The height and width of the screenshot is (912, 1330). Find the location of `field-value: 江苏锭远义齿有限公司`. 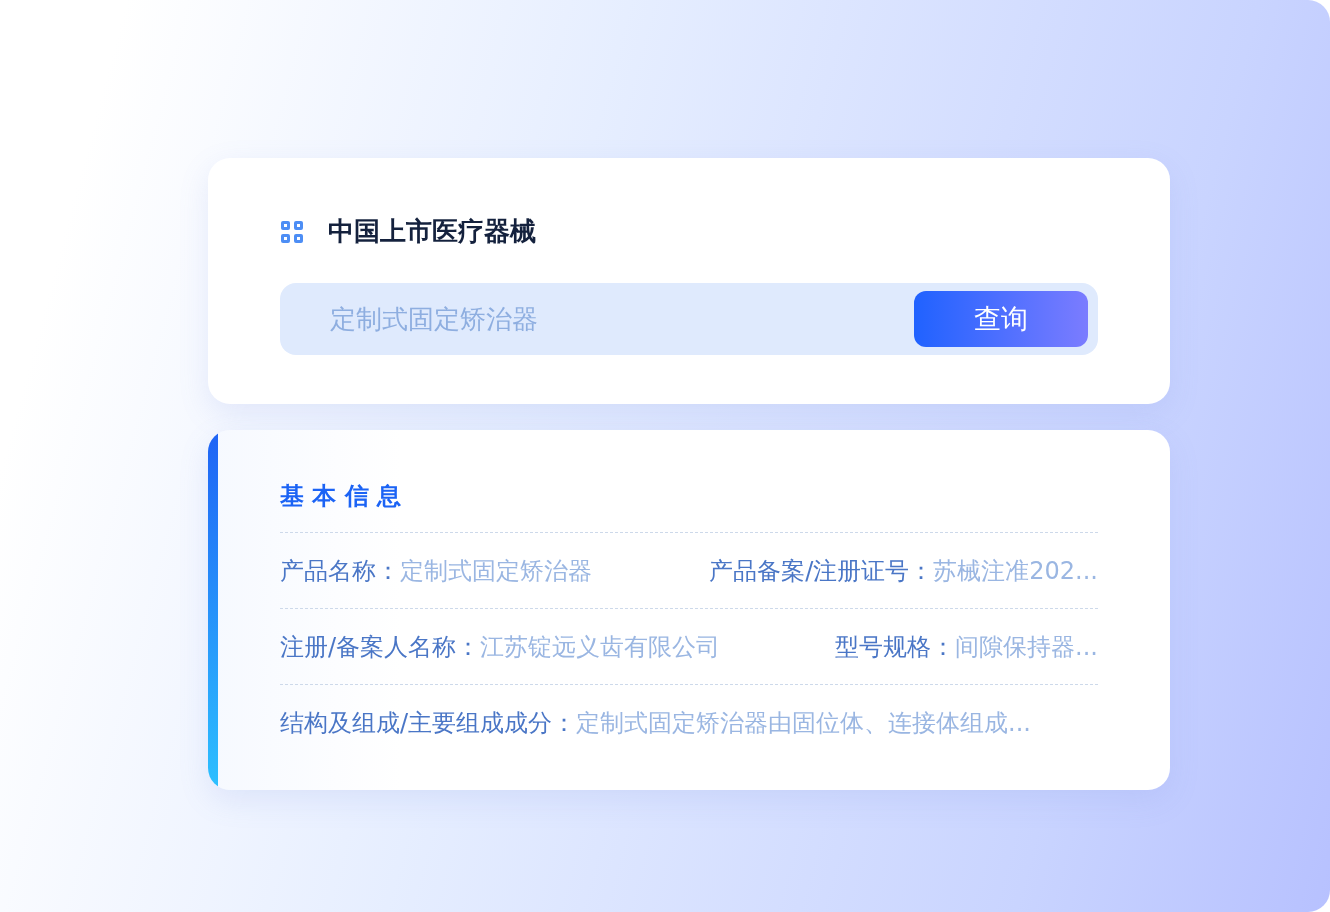

field-value: 江苏锭远义齿有限公司 is located at coordinates (600, 646).